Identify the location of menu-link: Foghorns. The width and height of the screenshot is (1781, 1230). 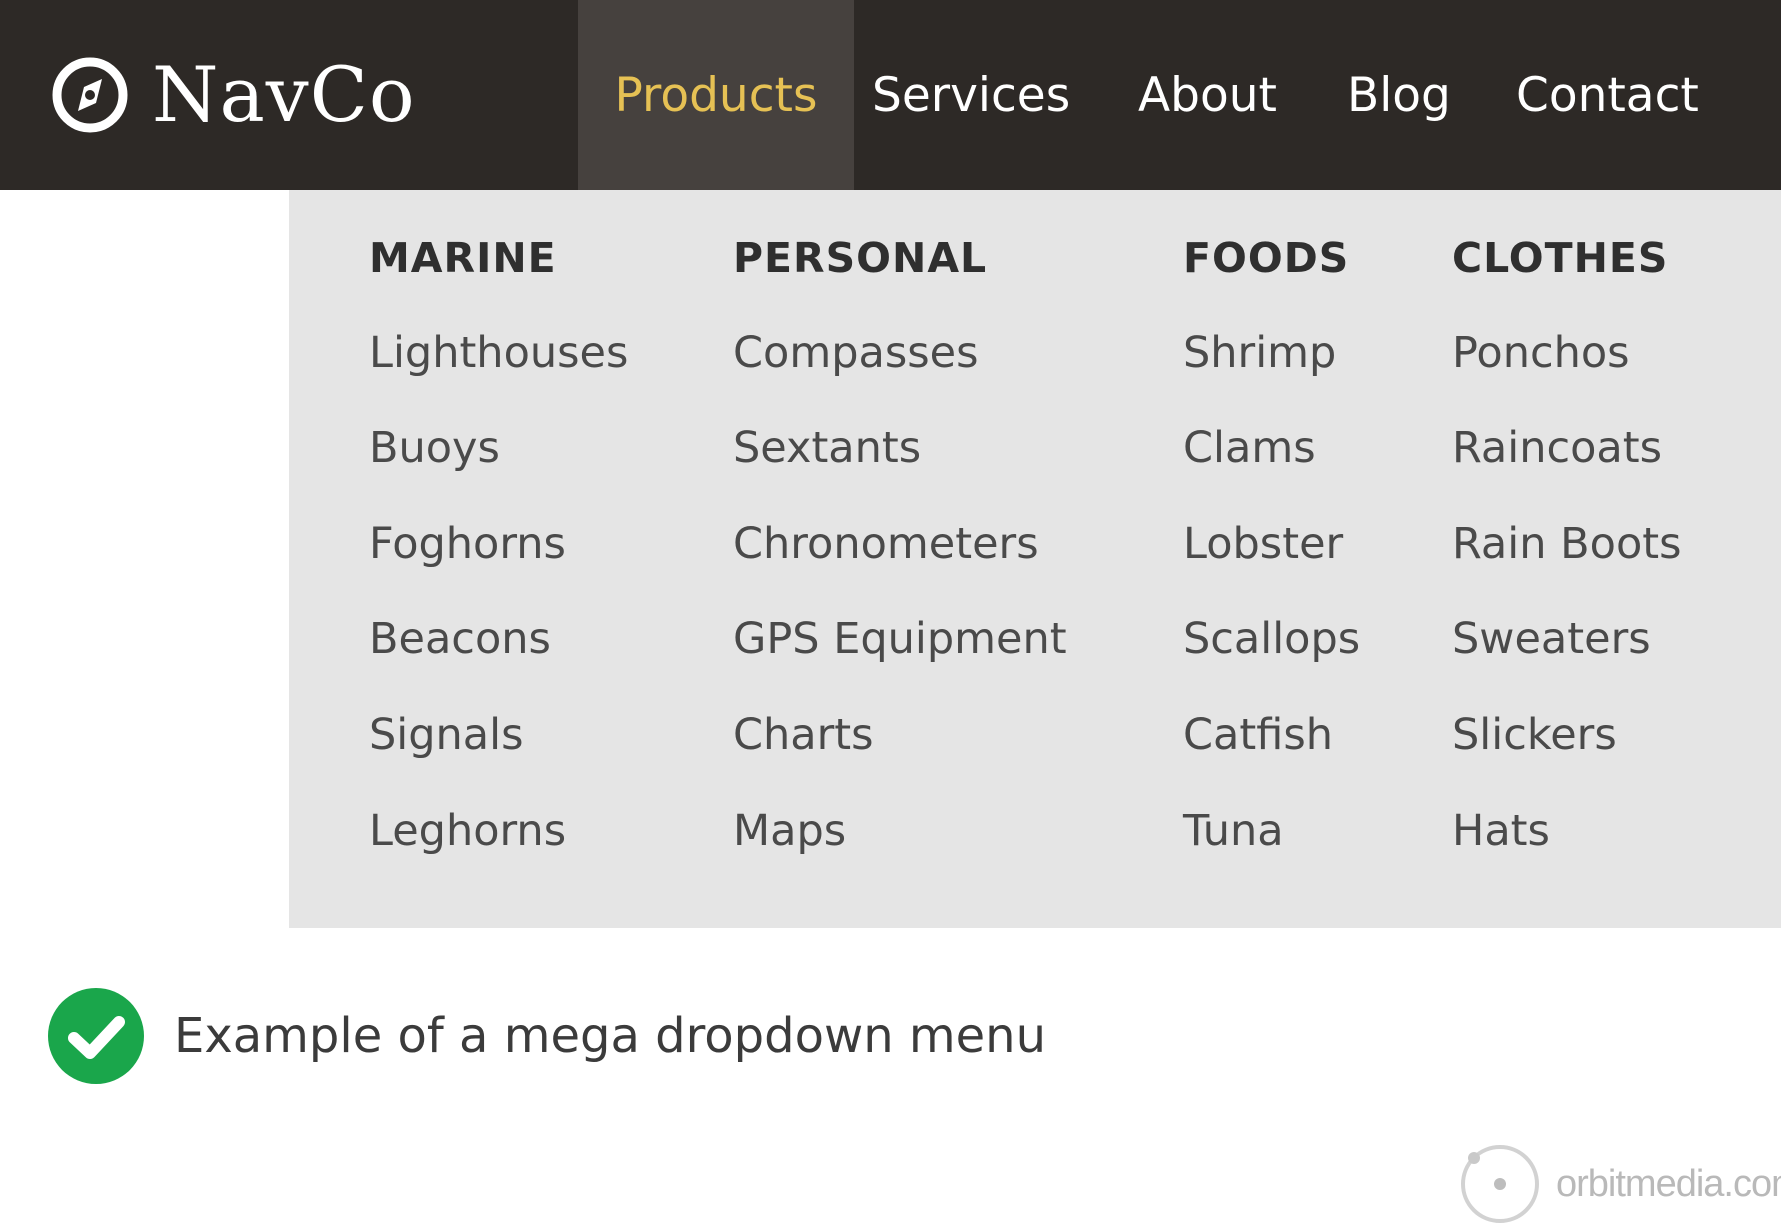
(467, 544).